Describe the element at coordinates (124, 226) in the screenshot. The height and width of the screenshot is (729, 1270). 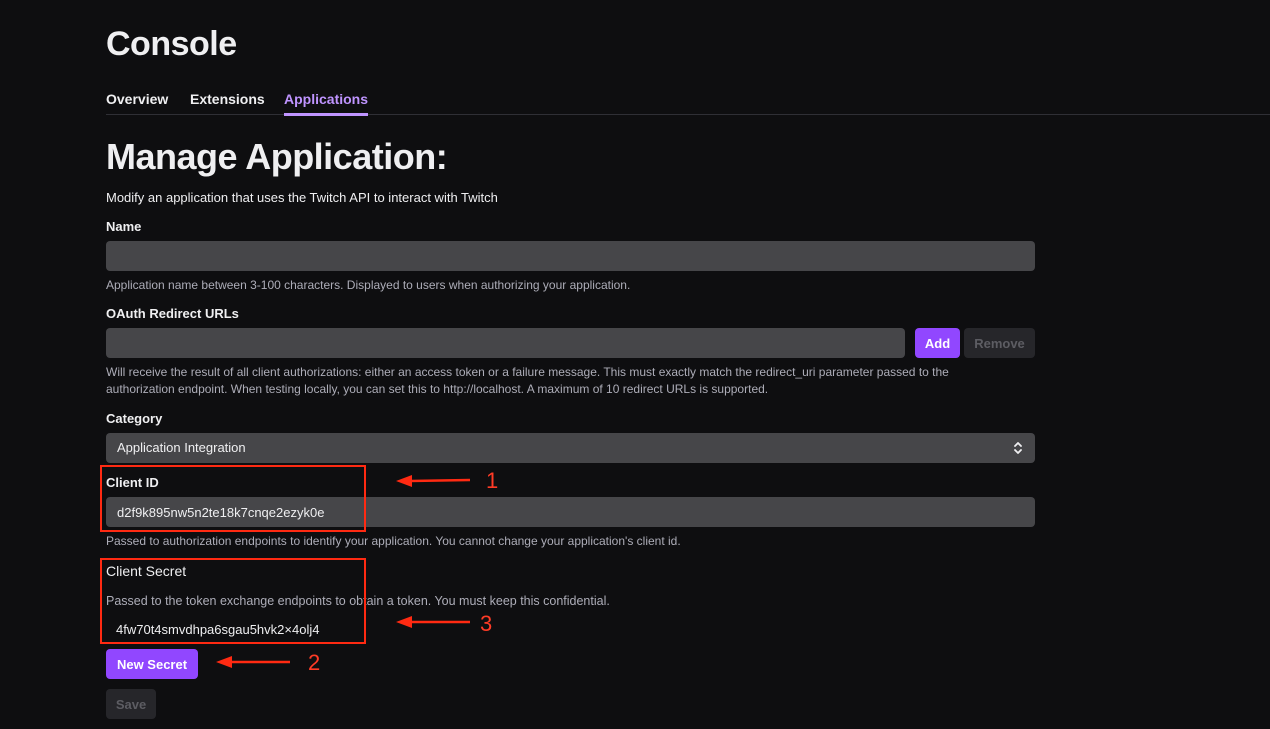
I see `name-label: Name` at that location.